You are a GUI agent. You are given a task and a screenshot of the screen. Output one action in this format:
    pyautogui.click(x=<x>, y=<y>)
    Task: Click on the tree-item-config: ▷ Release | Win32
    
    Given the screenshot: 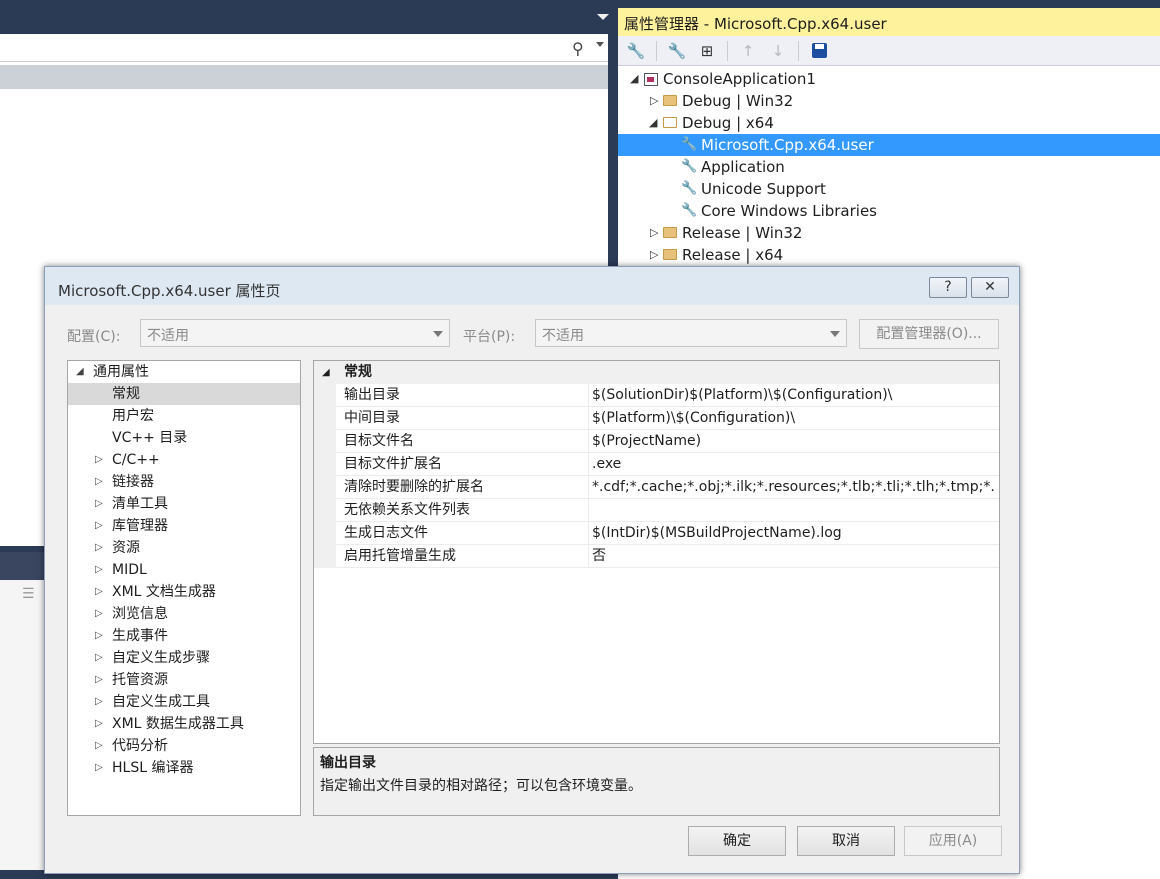 What is the action you would take?
    pyautogui.click(x=889, y=233)
    